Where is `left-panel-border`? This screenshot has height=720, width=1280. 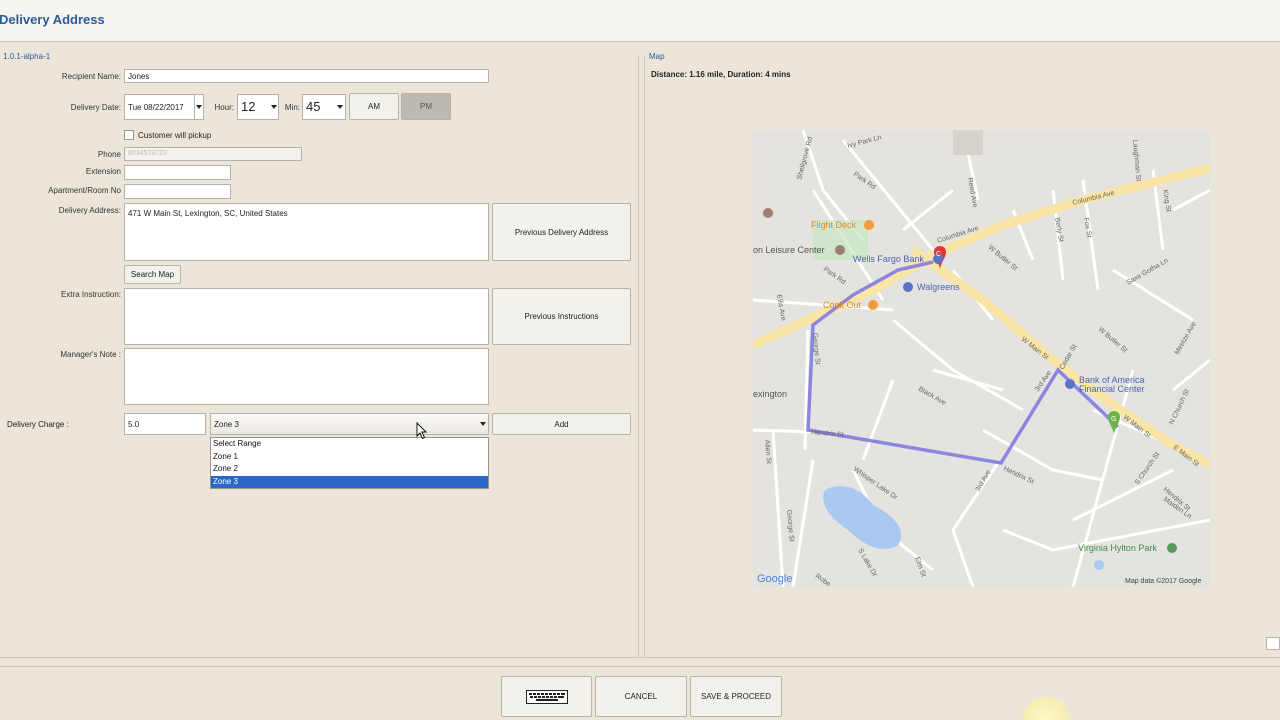
left-panel-border is located at coordinates (638, 356).